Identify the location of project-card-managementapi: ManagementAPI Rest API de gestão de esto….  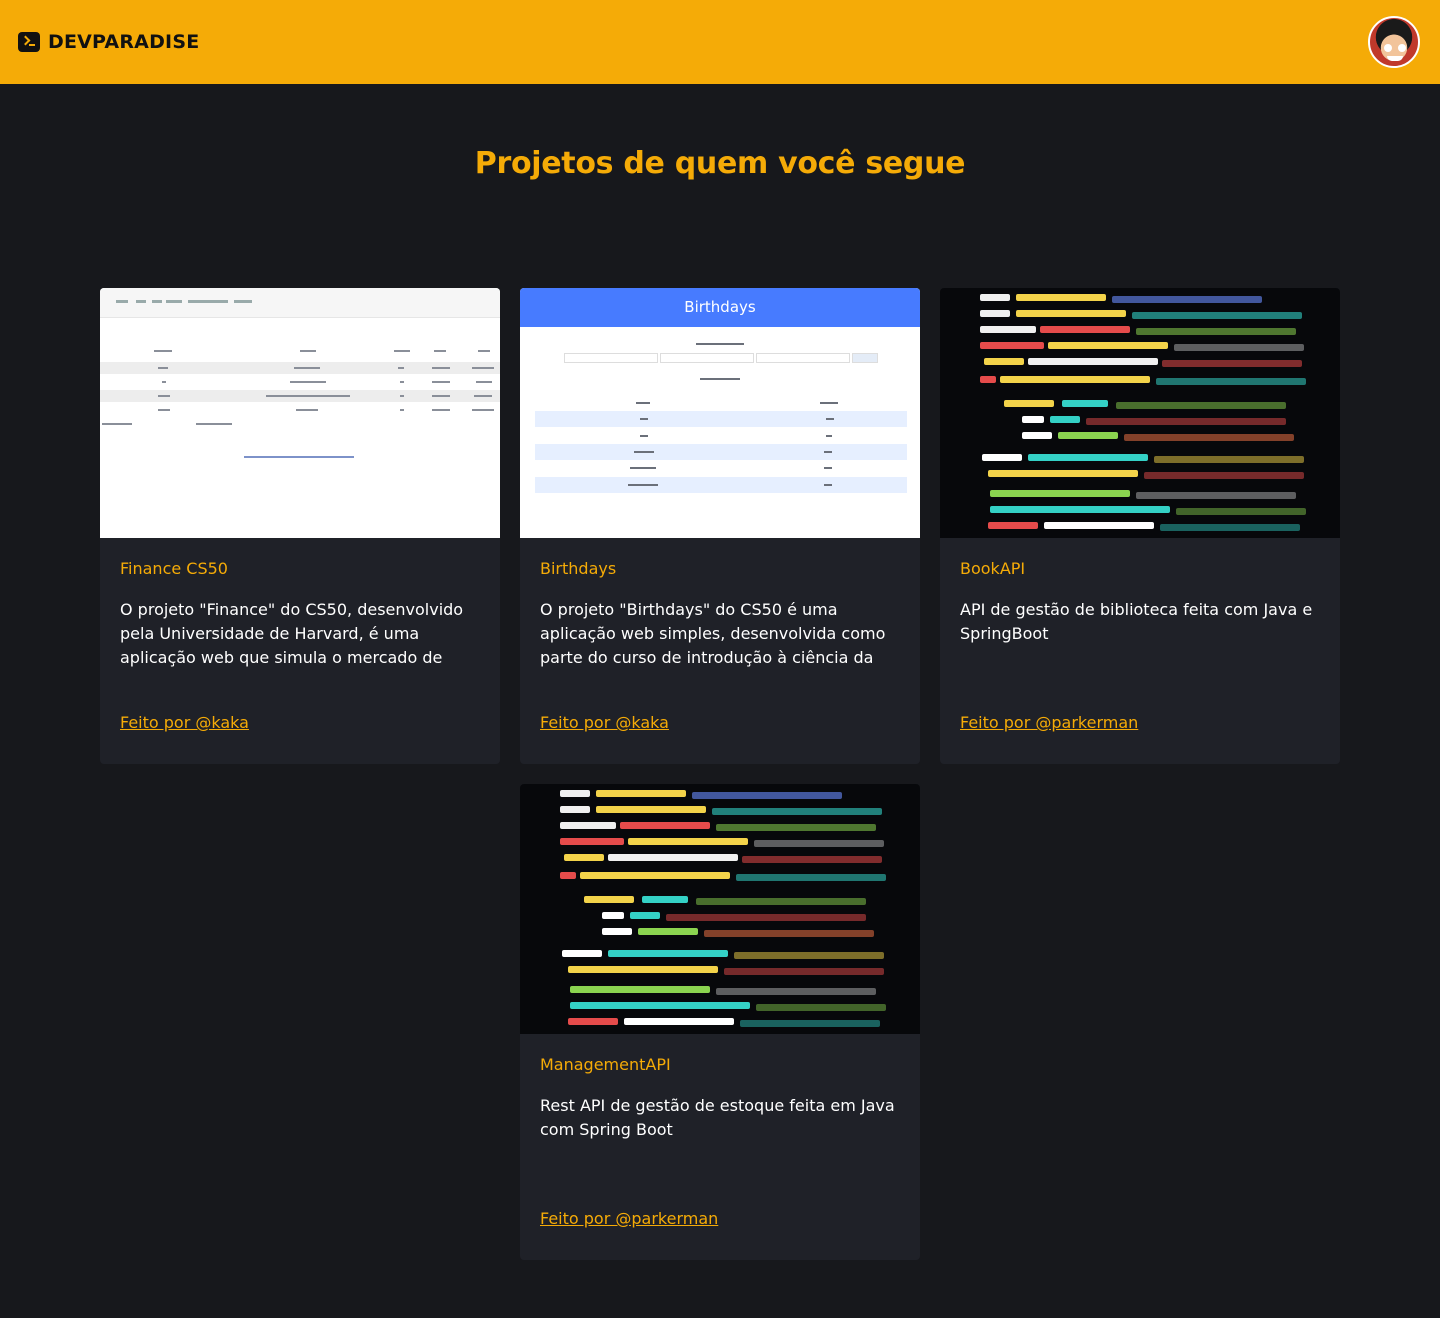
(720, 1022).